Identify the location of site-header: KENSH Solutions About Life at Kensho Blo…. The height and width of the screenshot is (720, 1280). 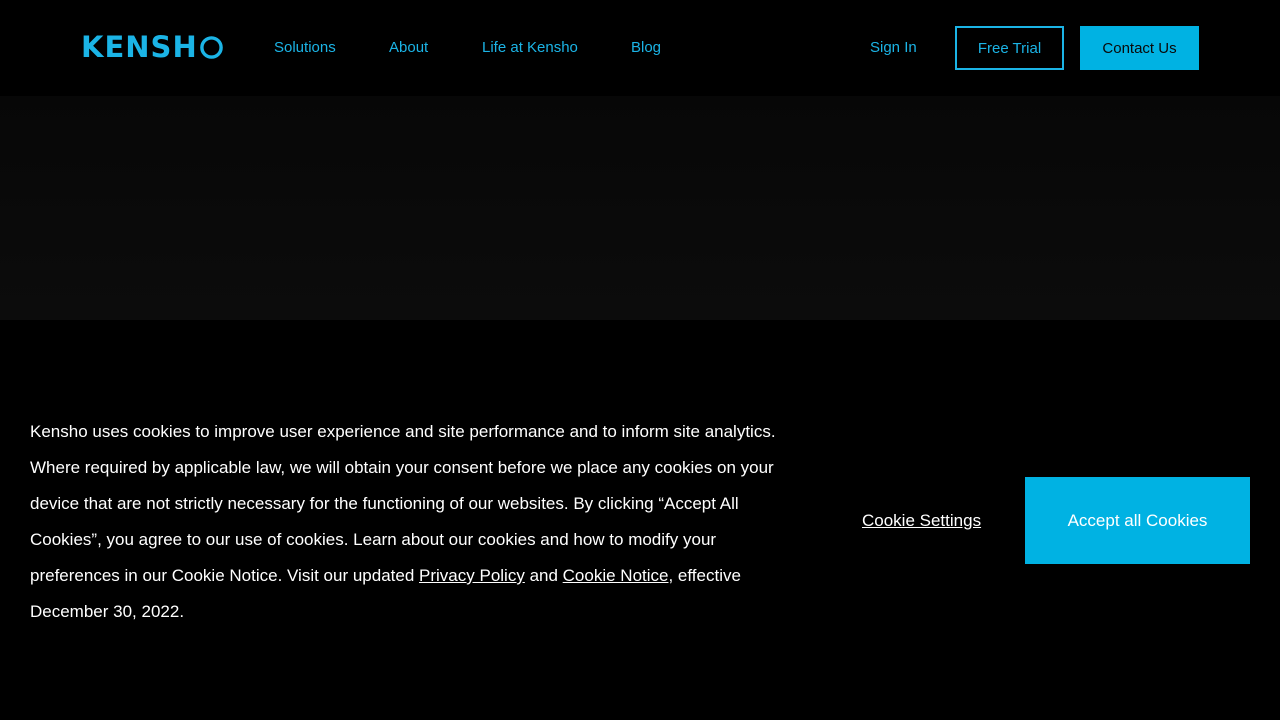
(640, 48).